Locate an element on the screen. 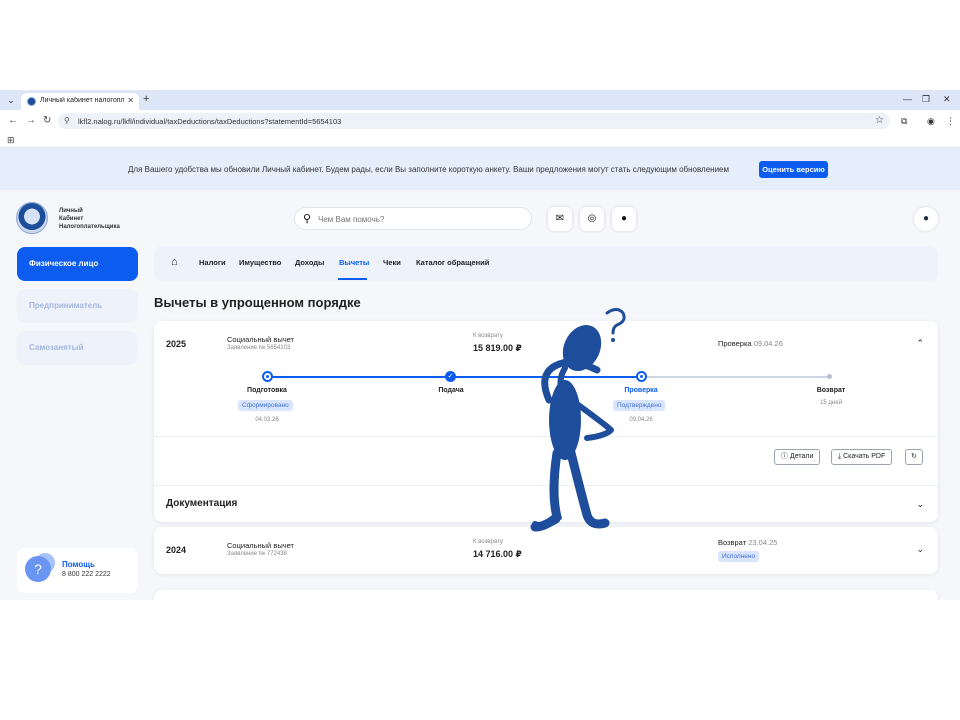 The image size is (960, 720). lightbulb-icon: ● is located at coordinates (624, 219).